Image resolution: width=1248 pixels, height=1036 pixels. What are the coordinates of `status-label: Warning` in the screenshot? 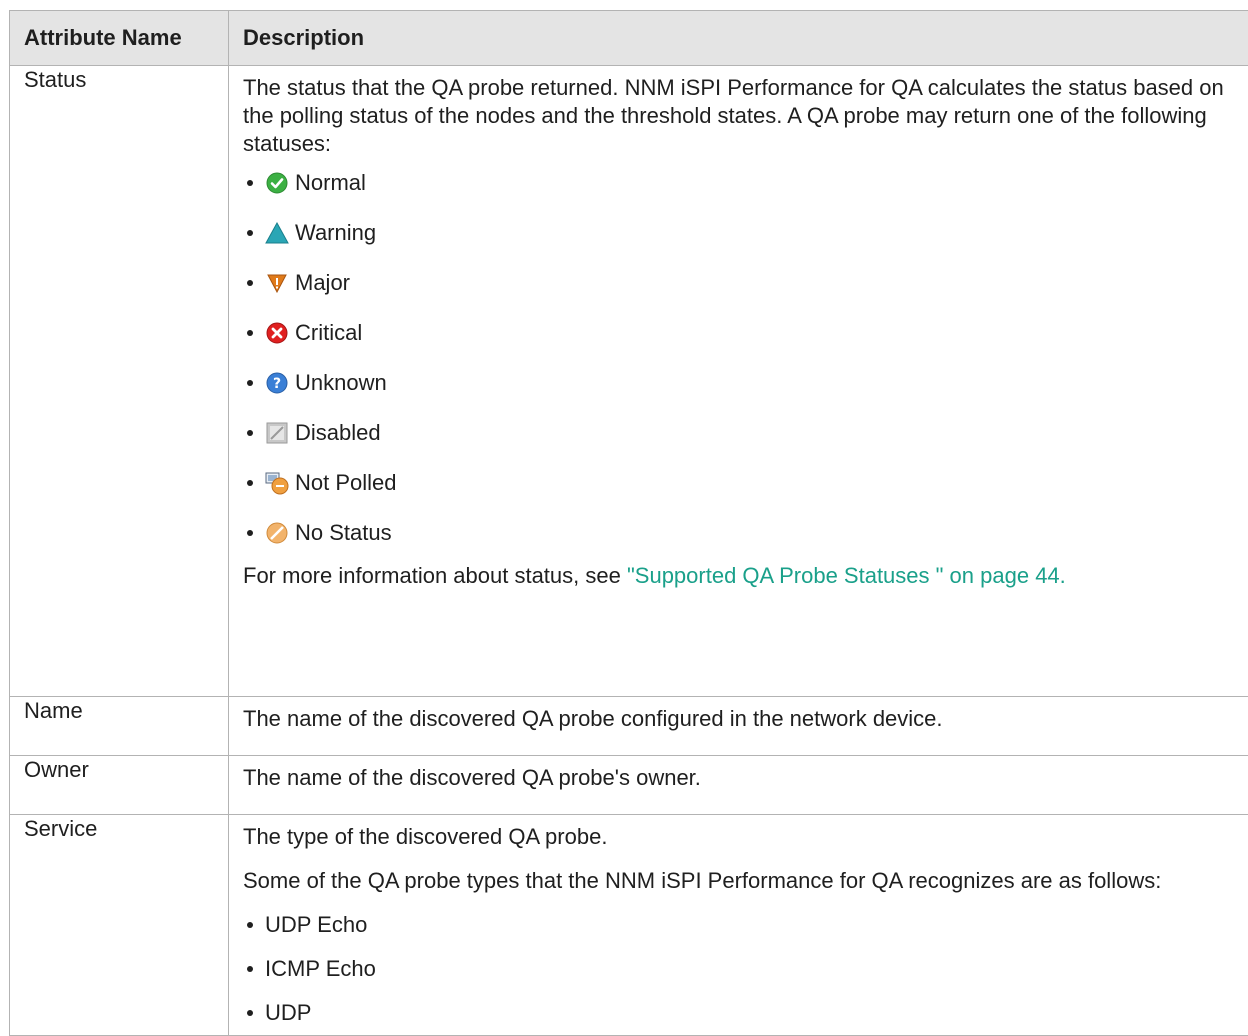 It's located at (335, 233).